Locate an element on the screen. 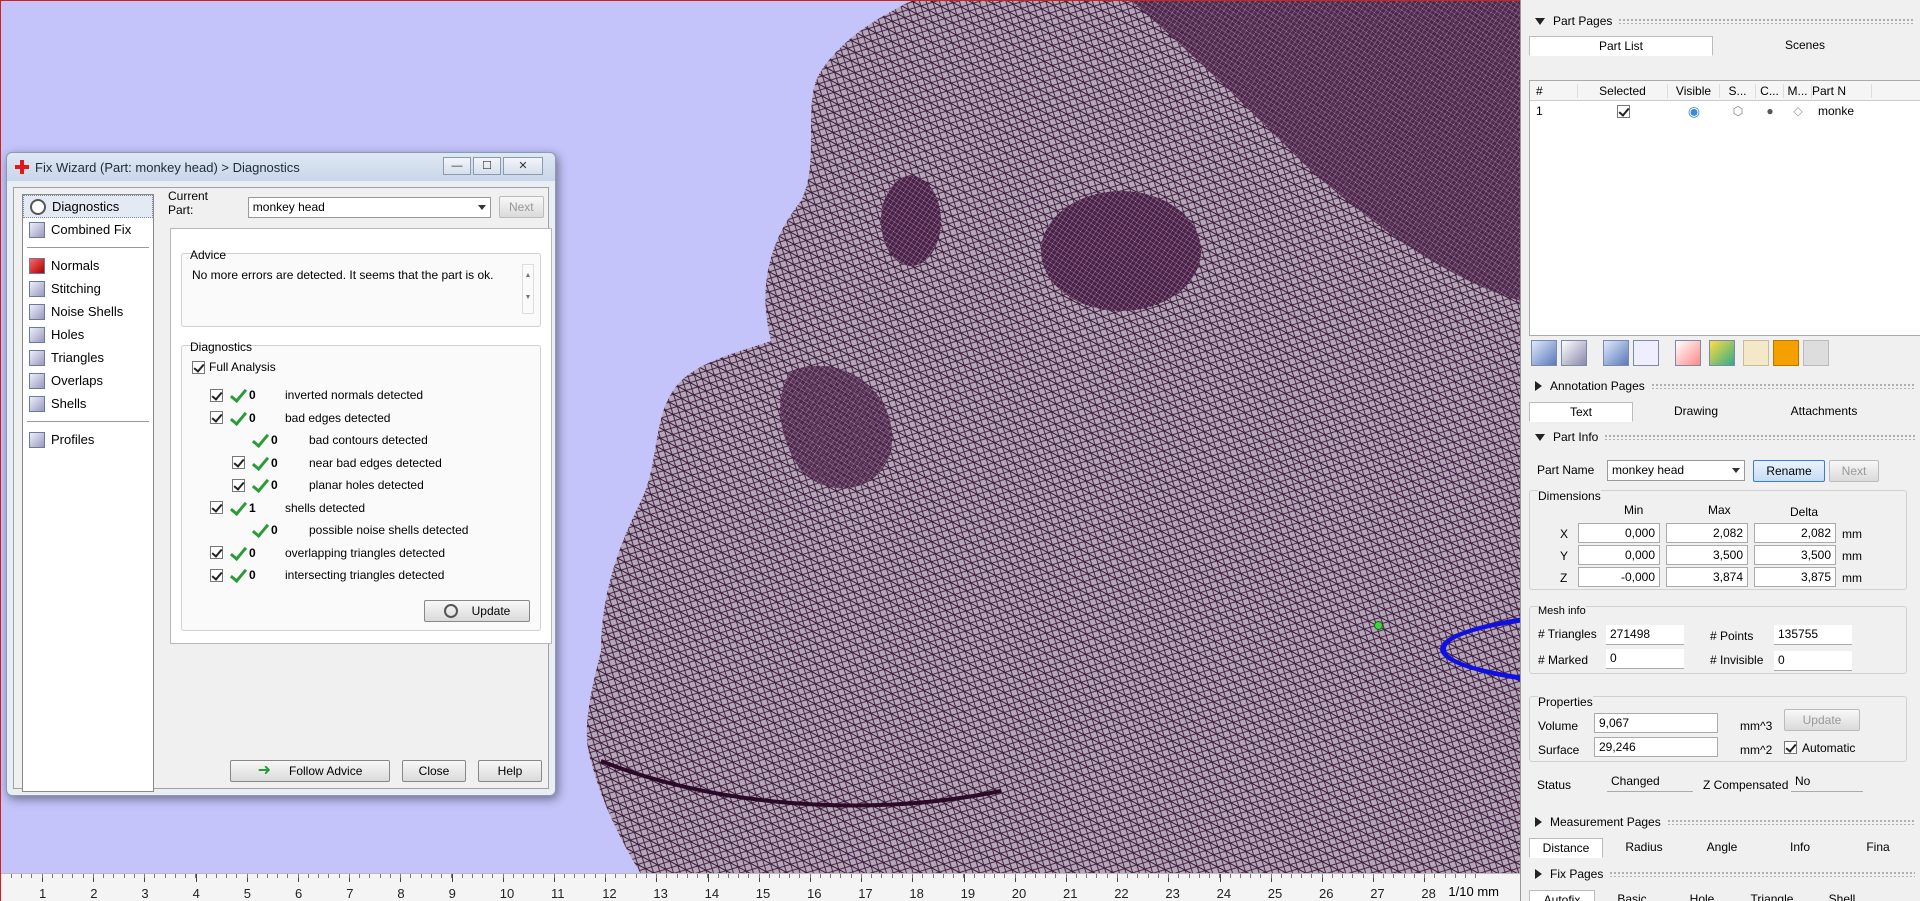  nav-item-triangles: Triangles is located at coordinates (88, 357).